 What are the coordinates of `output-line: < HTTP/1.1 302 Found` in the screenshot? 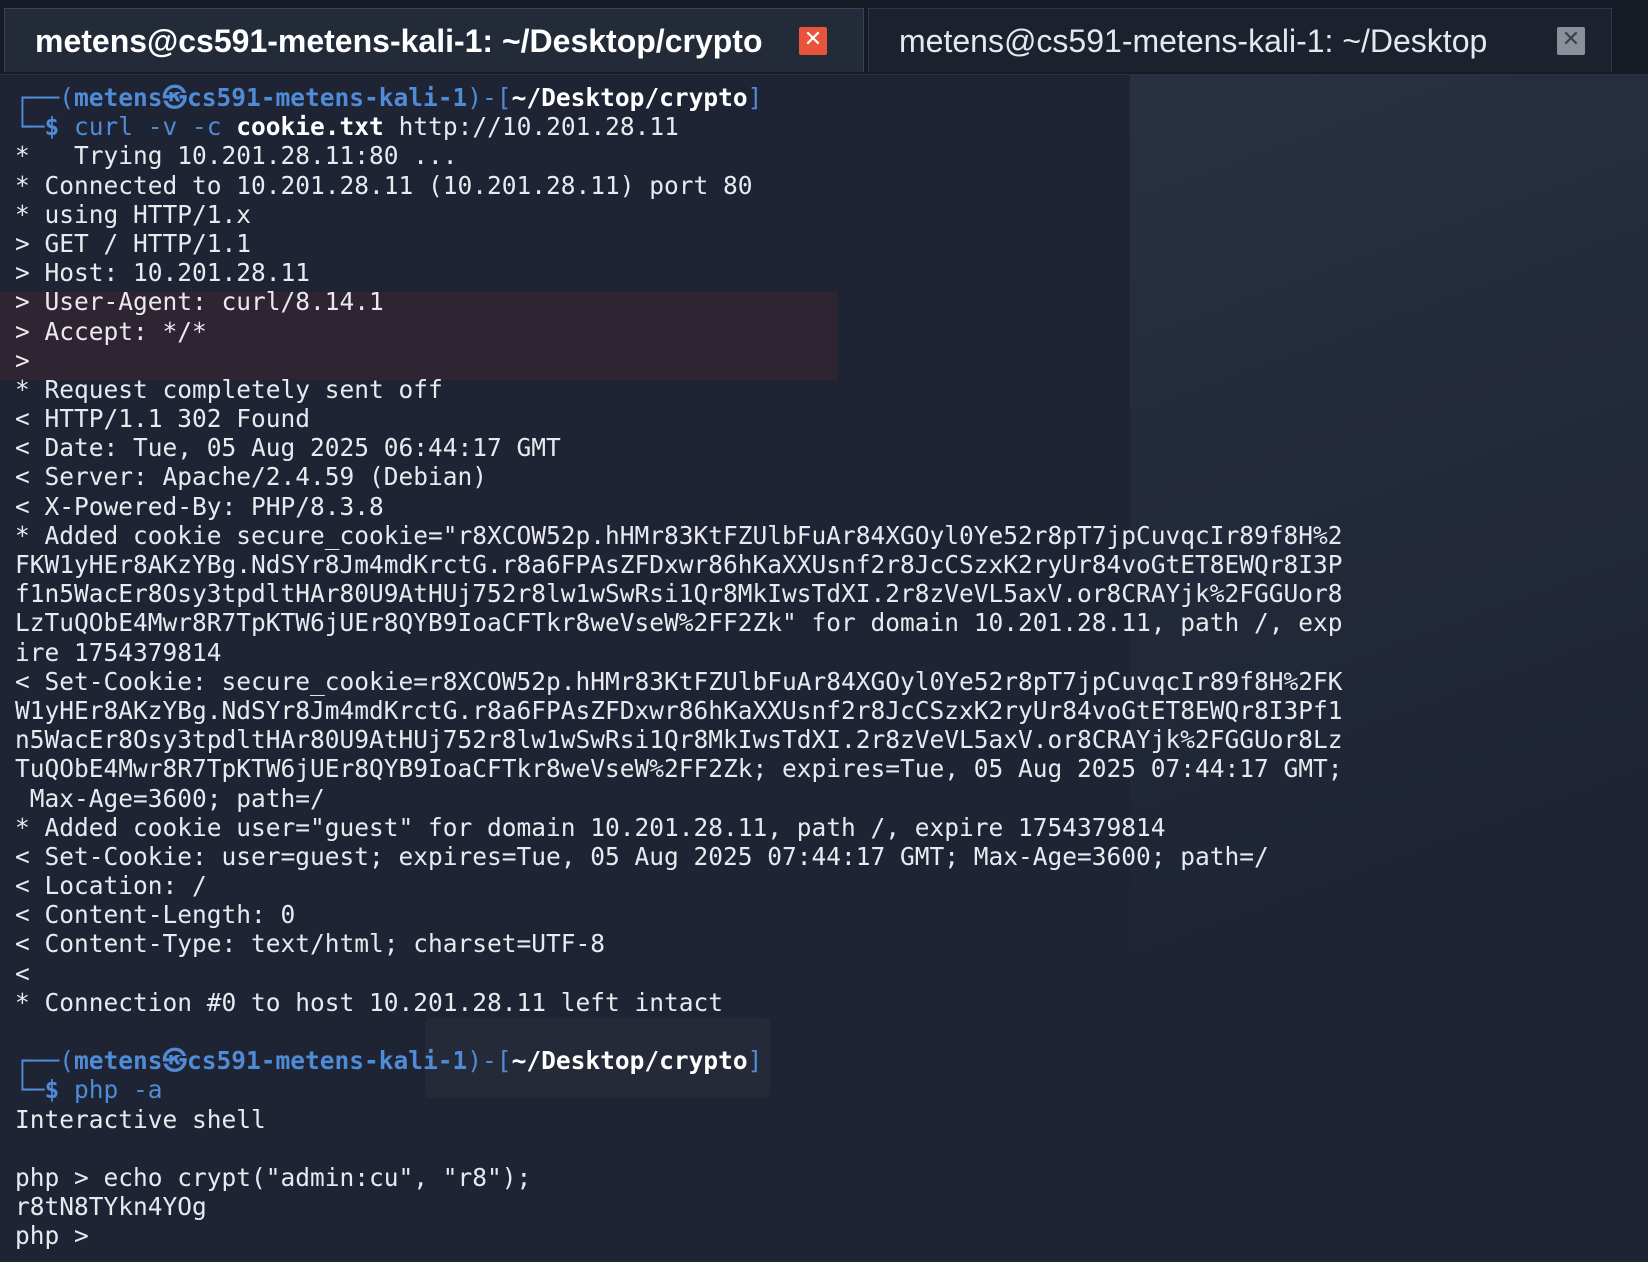 It's located at (163, 419).